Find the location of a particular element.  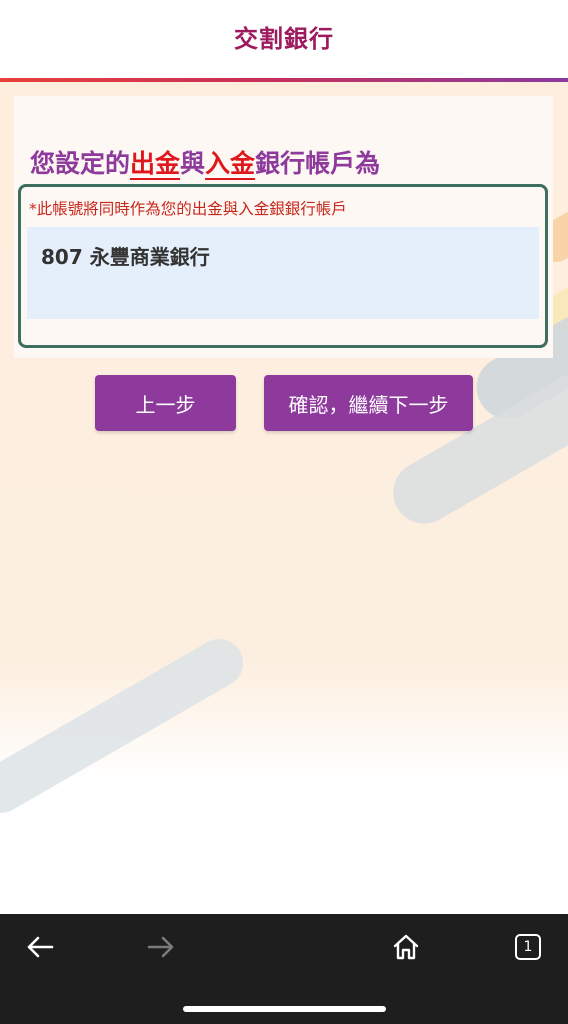

tabs-icon: 1 is located at coordinates (528, 947).